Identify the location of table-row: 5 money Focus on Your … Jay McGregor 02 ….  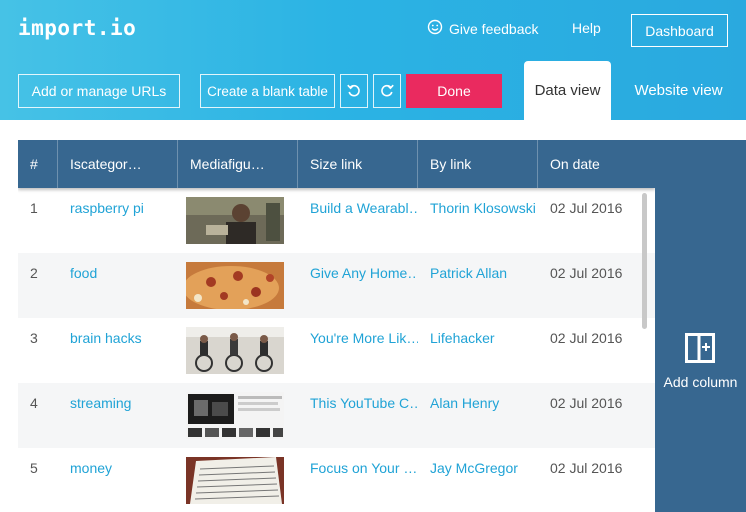
(336, 480).